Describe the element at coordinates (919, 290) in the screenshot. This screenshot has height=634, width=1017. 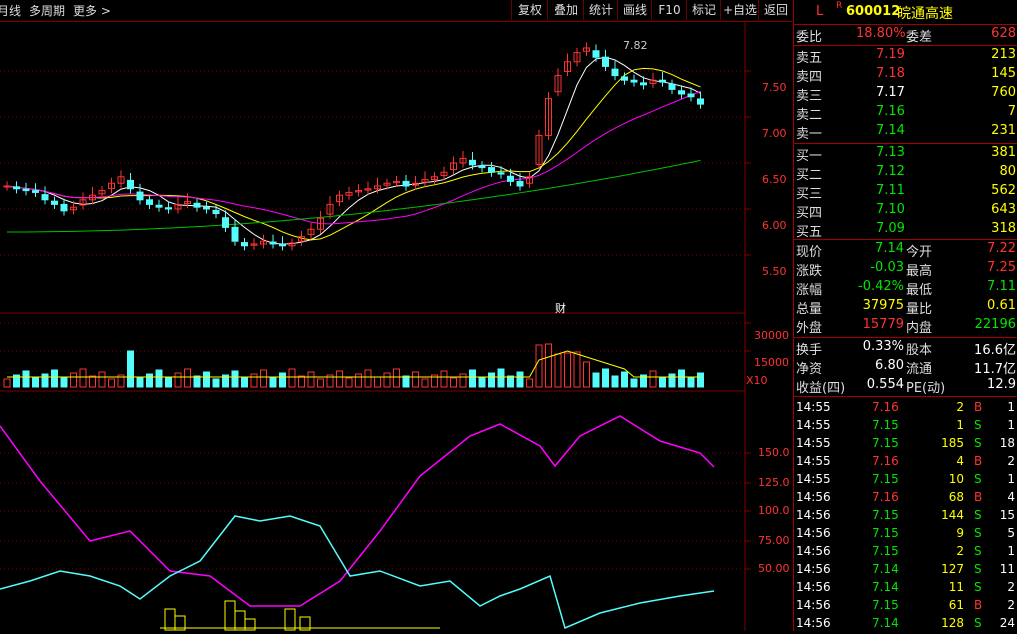
I see `stat-label: 最低` at that location.